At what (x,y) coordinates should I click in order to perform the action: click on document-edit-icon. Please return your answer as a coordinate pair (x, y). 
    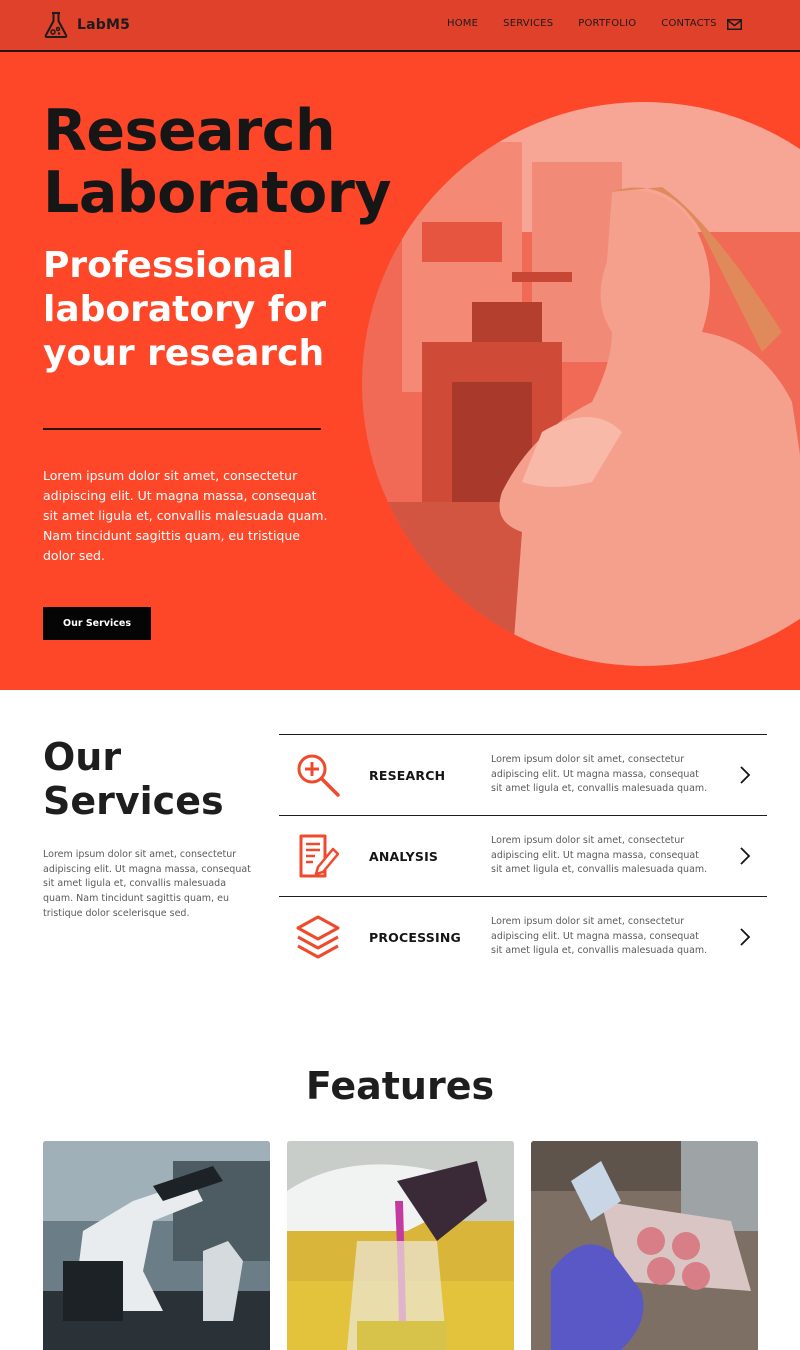
    Looking at the image, I should click on (319, 856).